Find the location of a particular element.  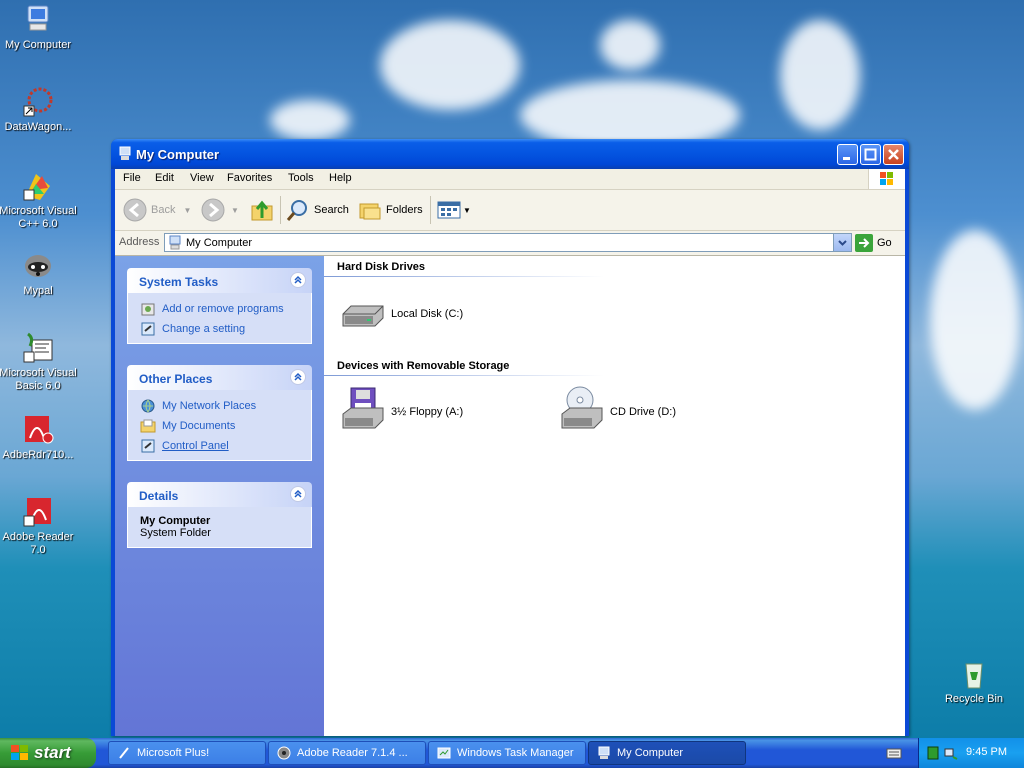

views-button: ▼ is located at coordinates (454, 210).